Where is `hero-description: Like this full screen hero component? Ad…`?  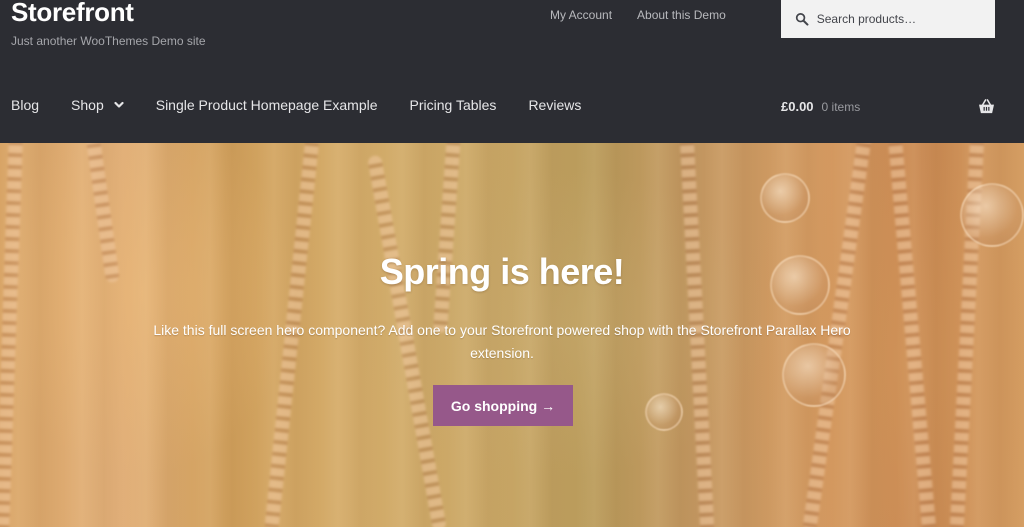 hero-description: Like this full screen hero component? Ad… is located at coordinates (502, 341).